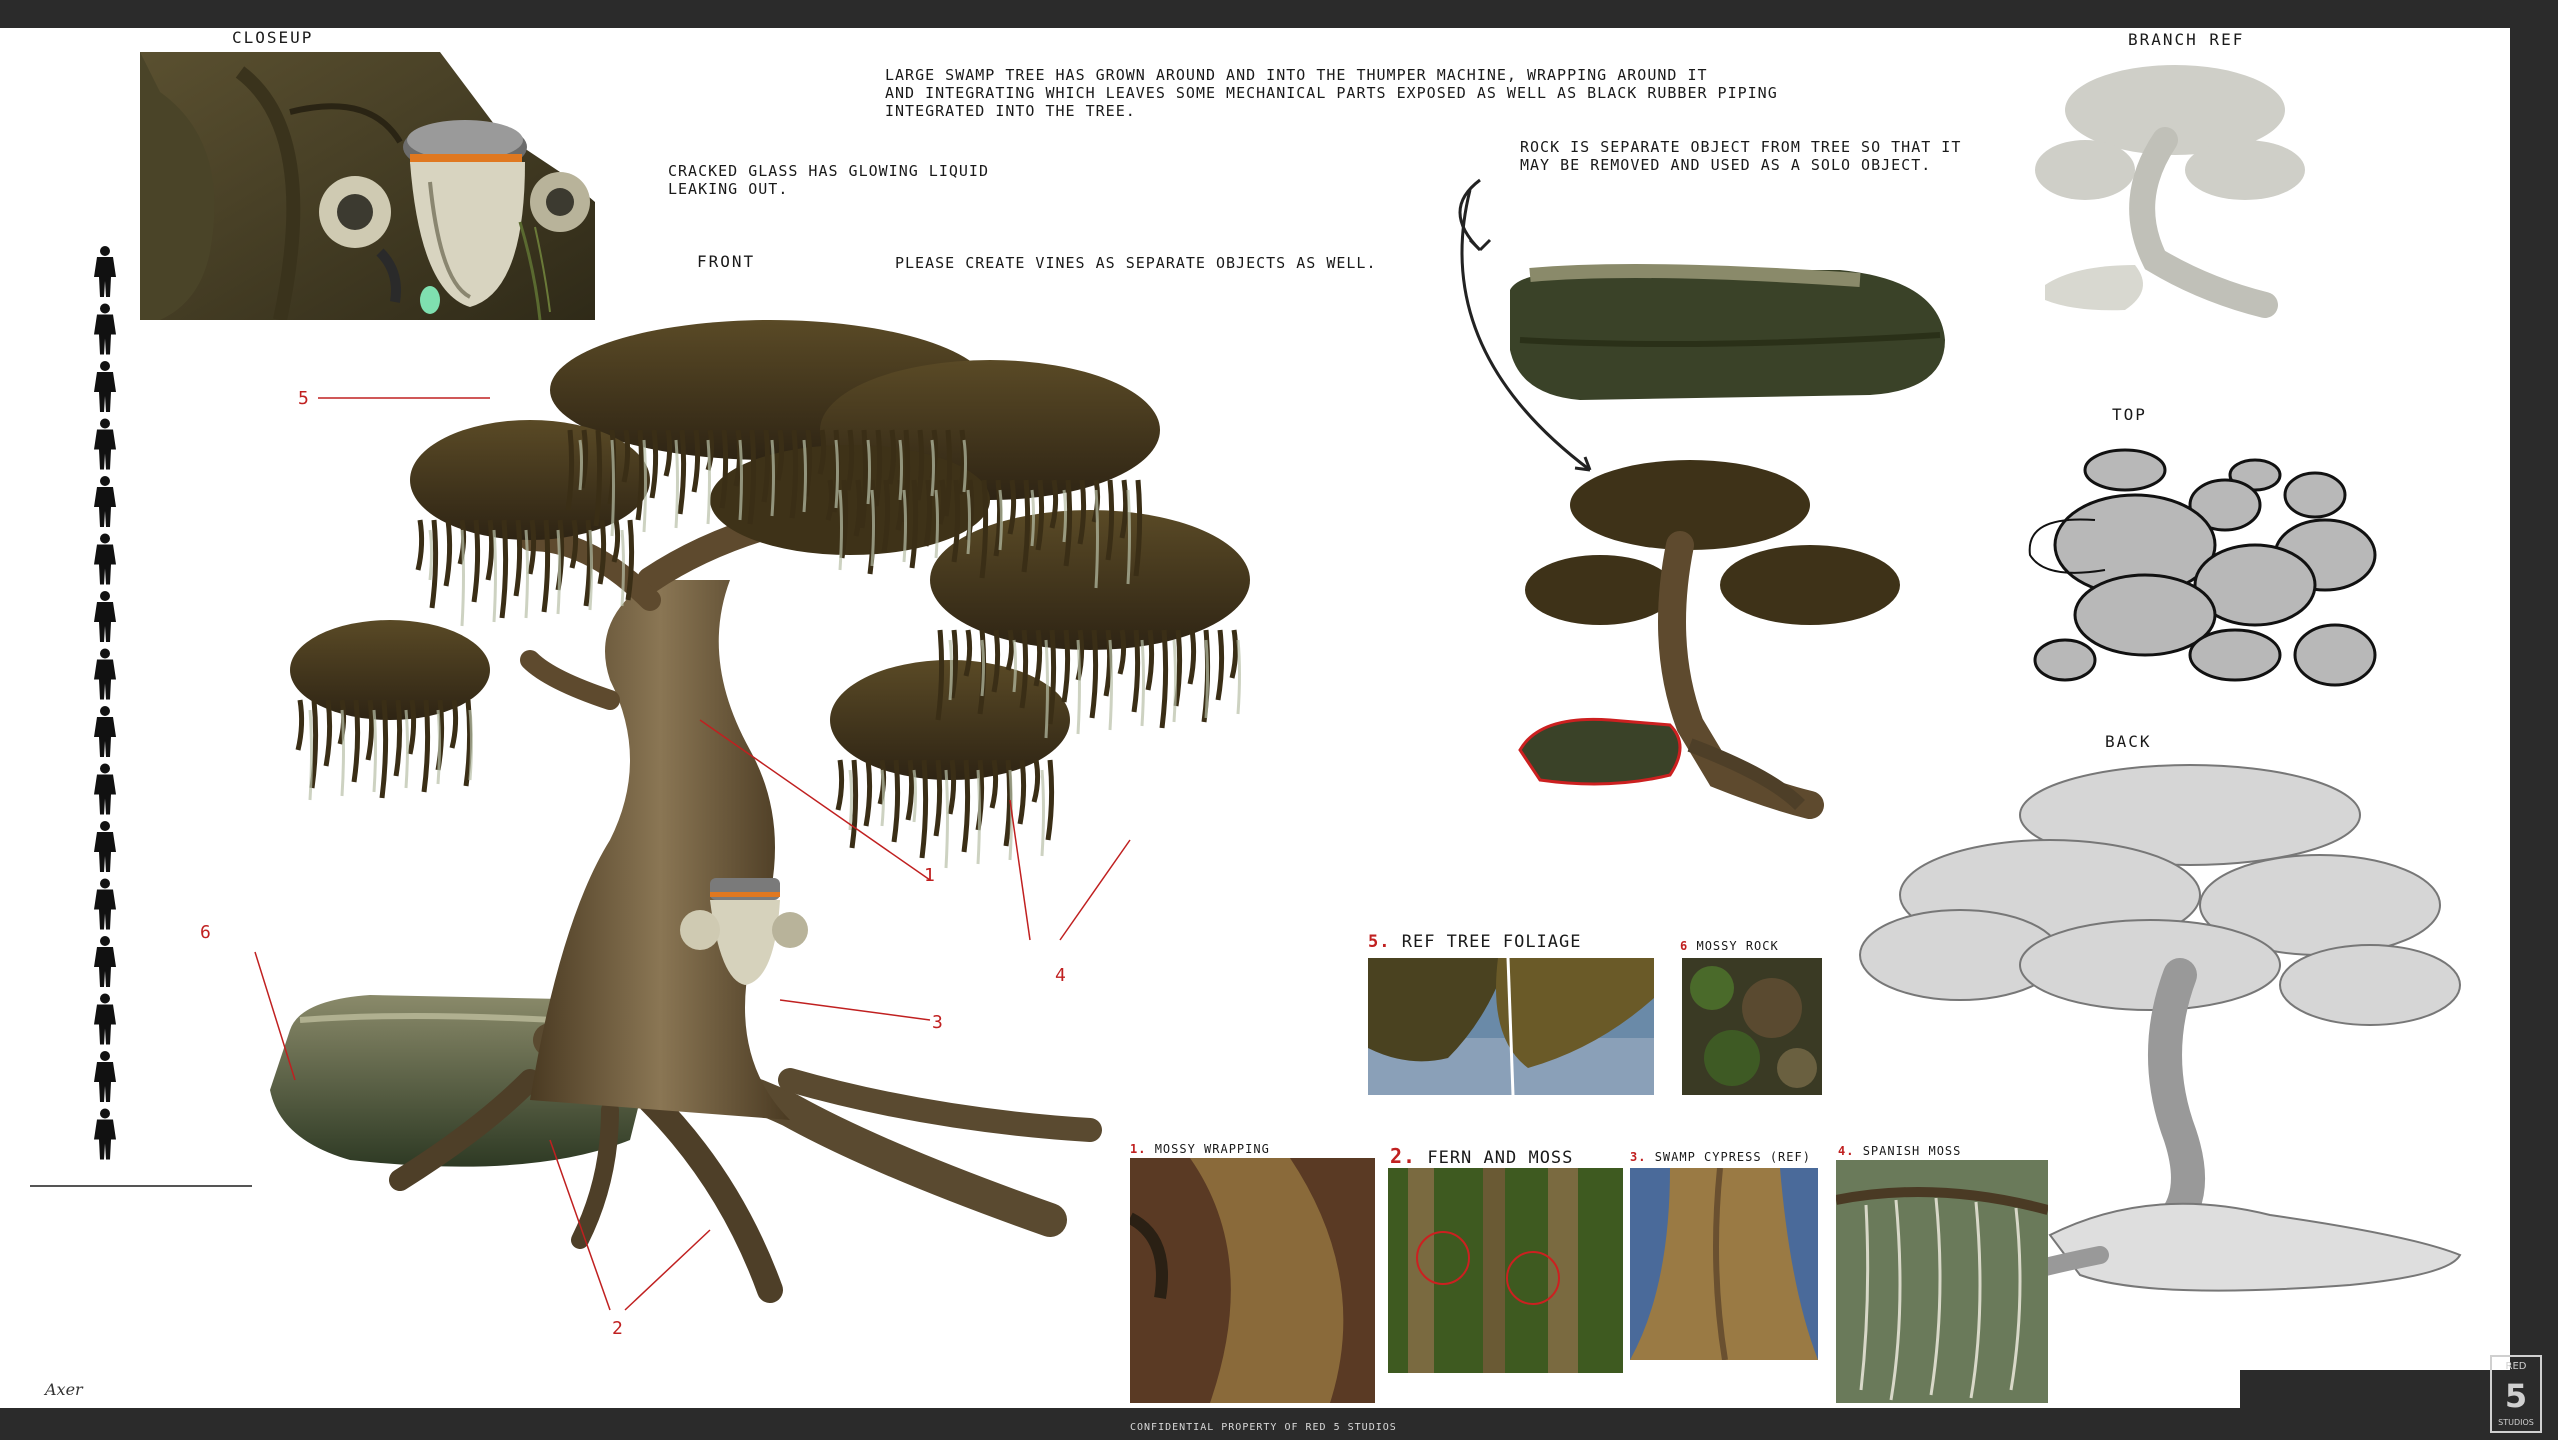  Describe the element at coordinates (1505, 1270) in the screenshot. I see `fern-and-moss-photo` at that location.